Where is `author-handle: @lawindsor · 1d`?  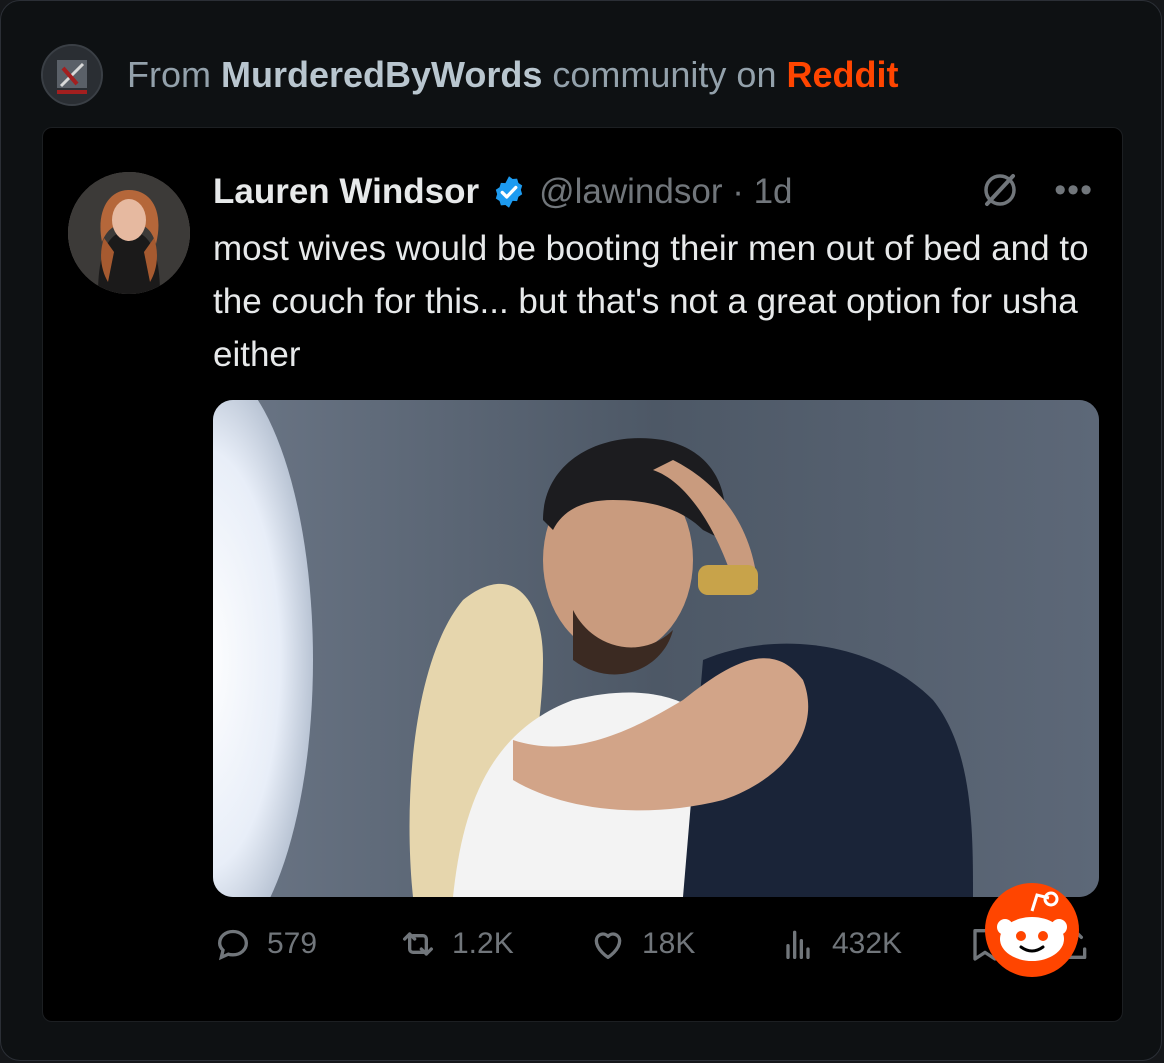
author-handle: @lawindsor · 1d is located at coordinates (665, 192).